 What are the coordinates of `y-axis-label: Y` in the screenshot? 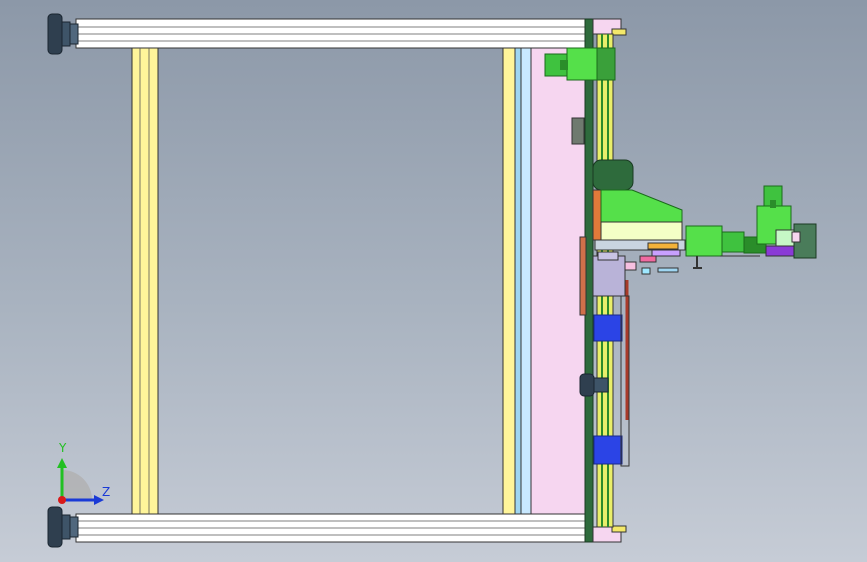 It's located at (63, 448).